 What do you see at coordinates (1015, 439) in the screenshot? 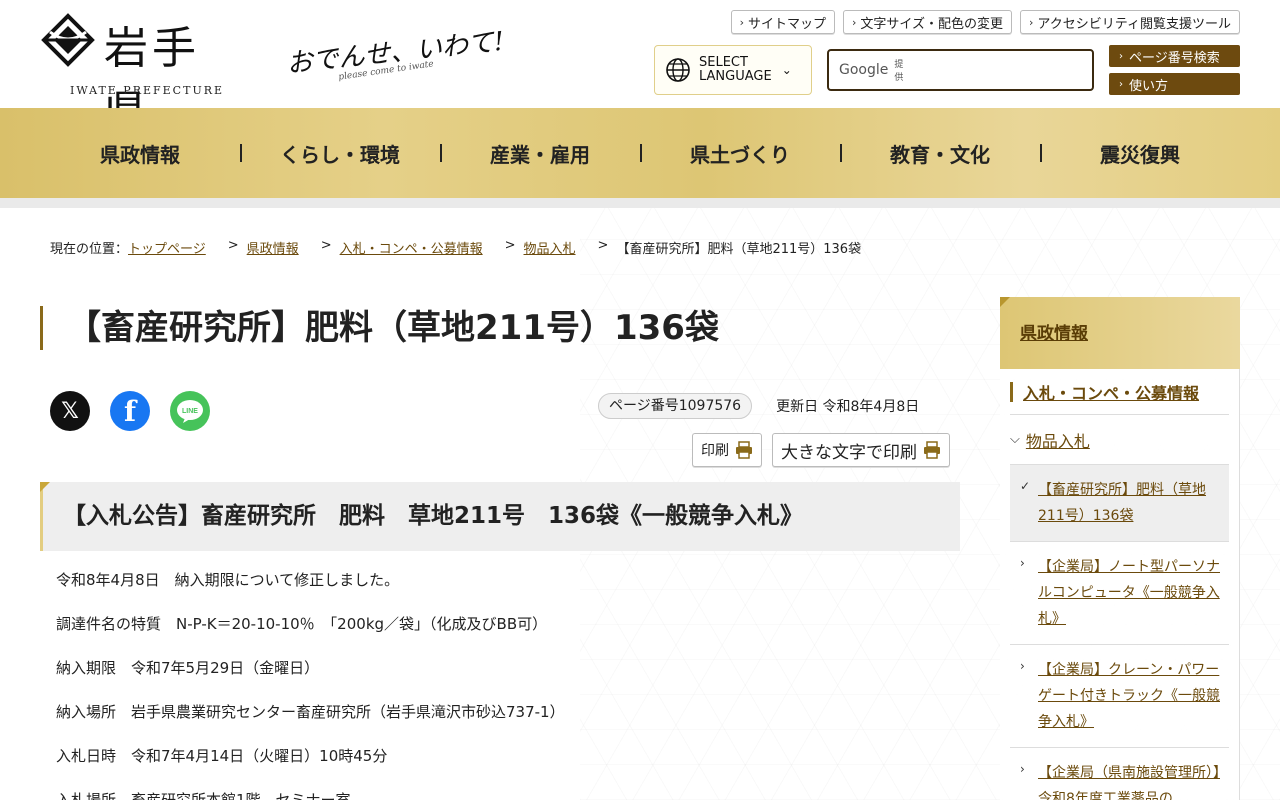
I see `chevron-down-icon: ⌵` at bounding box center [1015, 439].